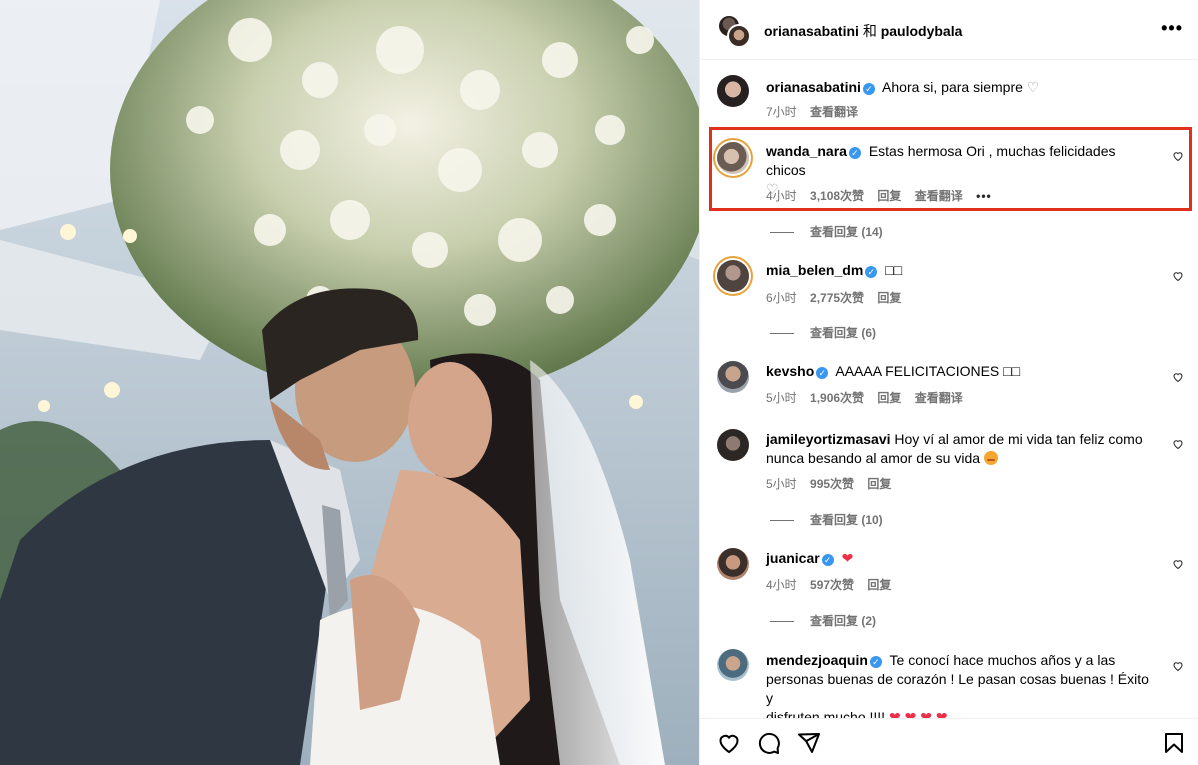 The width and height of the screenshot is (1198, 765). What do you see at coordinates (837, 398) in the screenshot?
I see `like-count: 1,906次赞` at bounding box center [837, 398].